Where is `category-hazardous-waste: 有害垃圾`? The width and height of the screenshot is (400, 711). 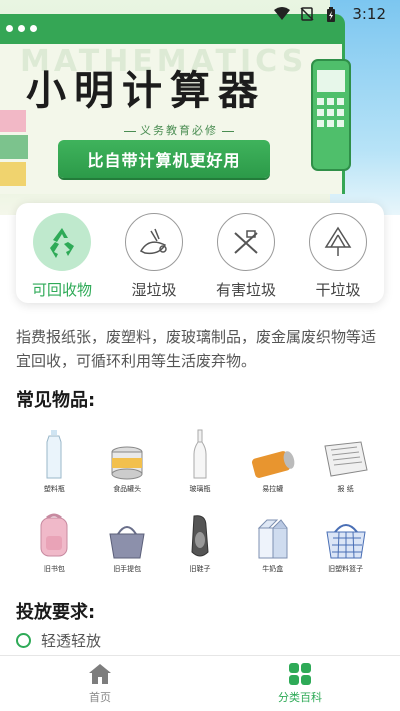 category-hazardous-waste: 有害垃圾 is located at coordinates (246, 256).